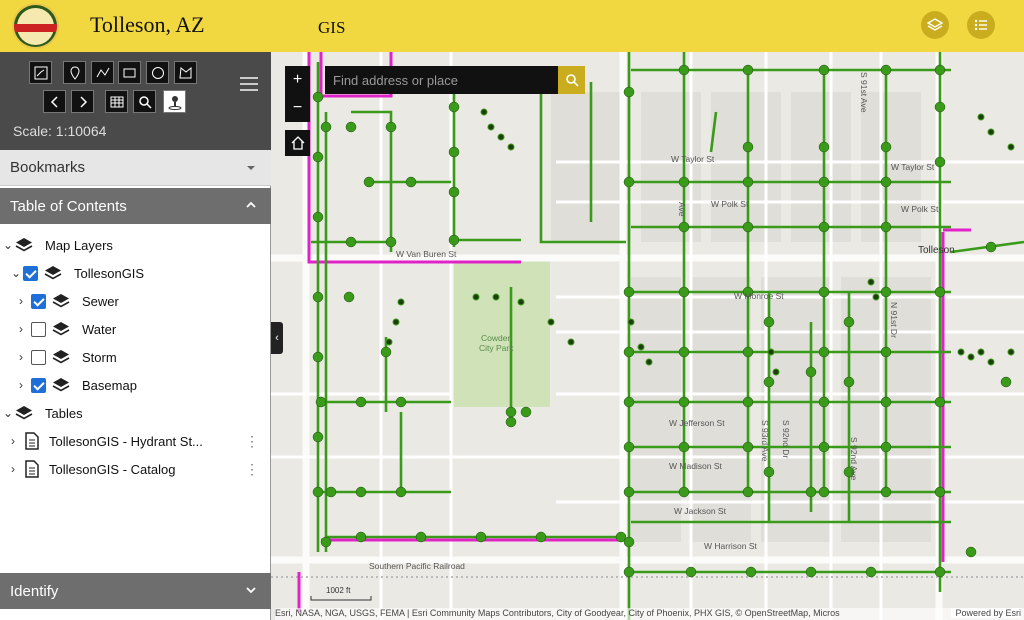 The height and width of the screenshot is (620, 1024). I want to click on freehand-tool-button, so click(40, 72).